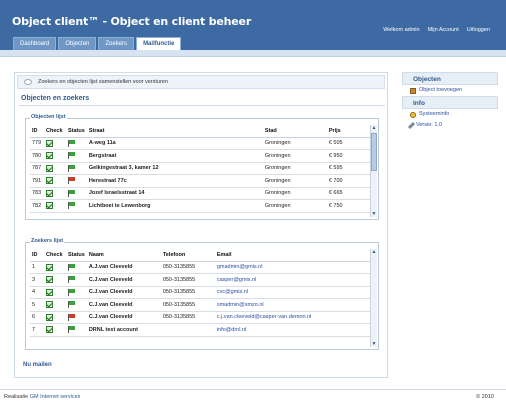 The width and height of the screenshot is (506, 410). Describe the element at coordinates (123, 255) in the screenshot. I see `col-name: Naam` at that location.